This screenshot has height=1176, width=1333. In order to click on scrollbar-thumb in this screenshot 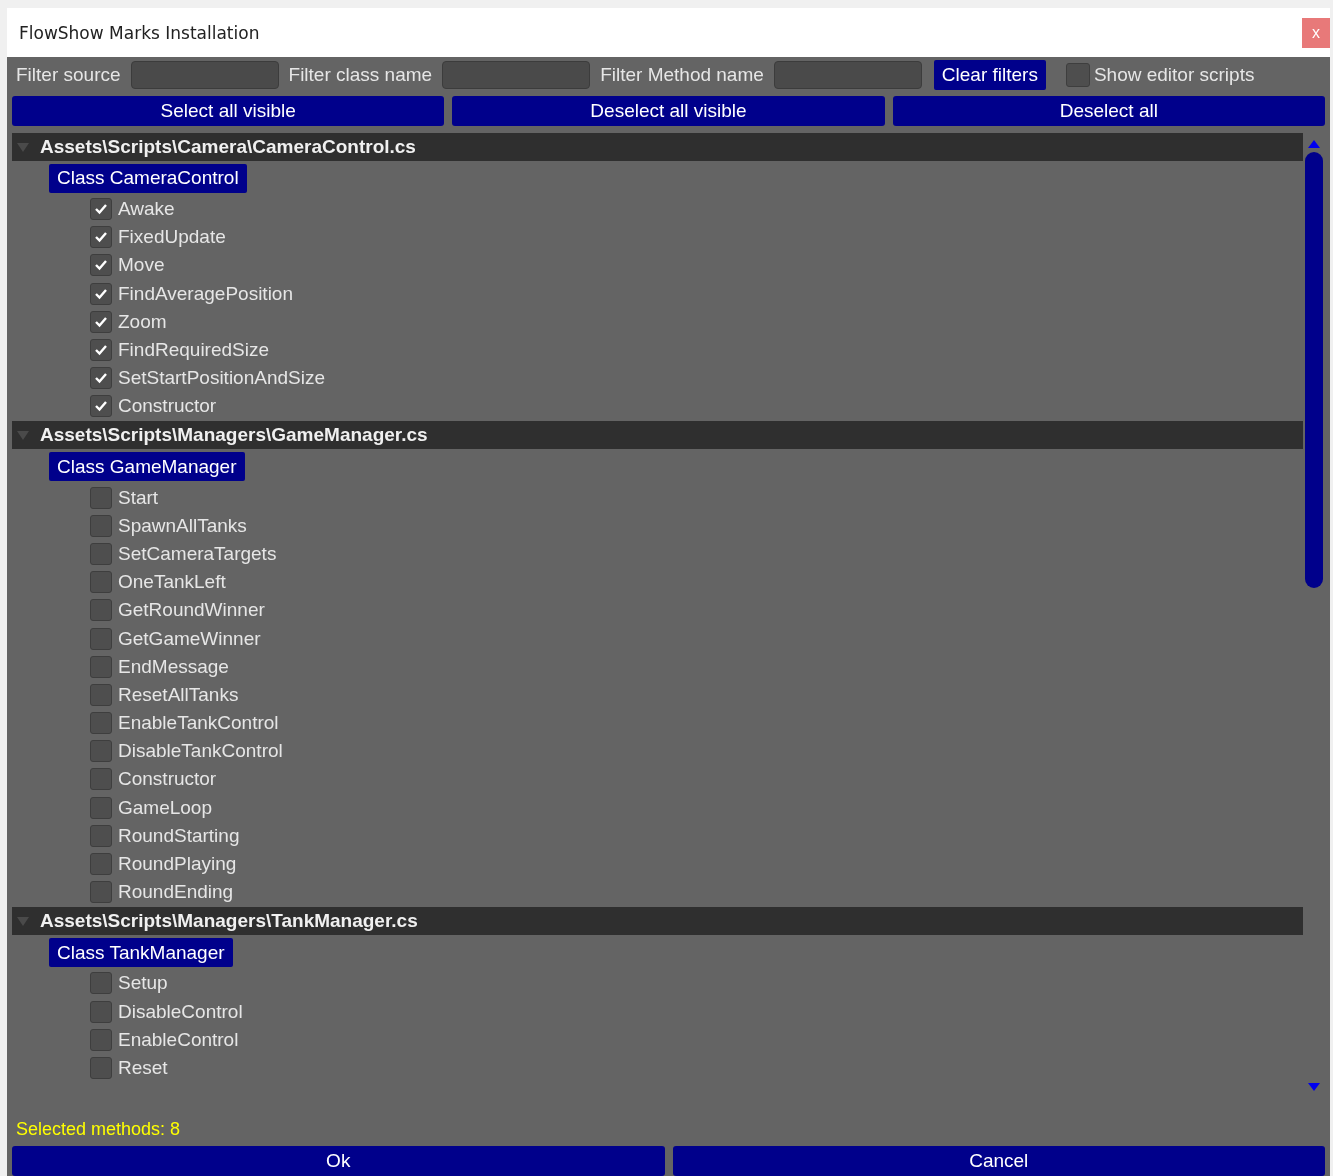, I will do `click(1314, 369)`.